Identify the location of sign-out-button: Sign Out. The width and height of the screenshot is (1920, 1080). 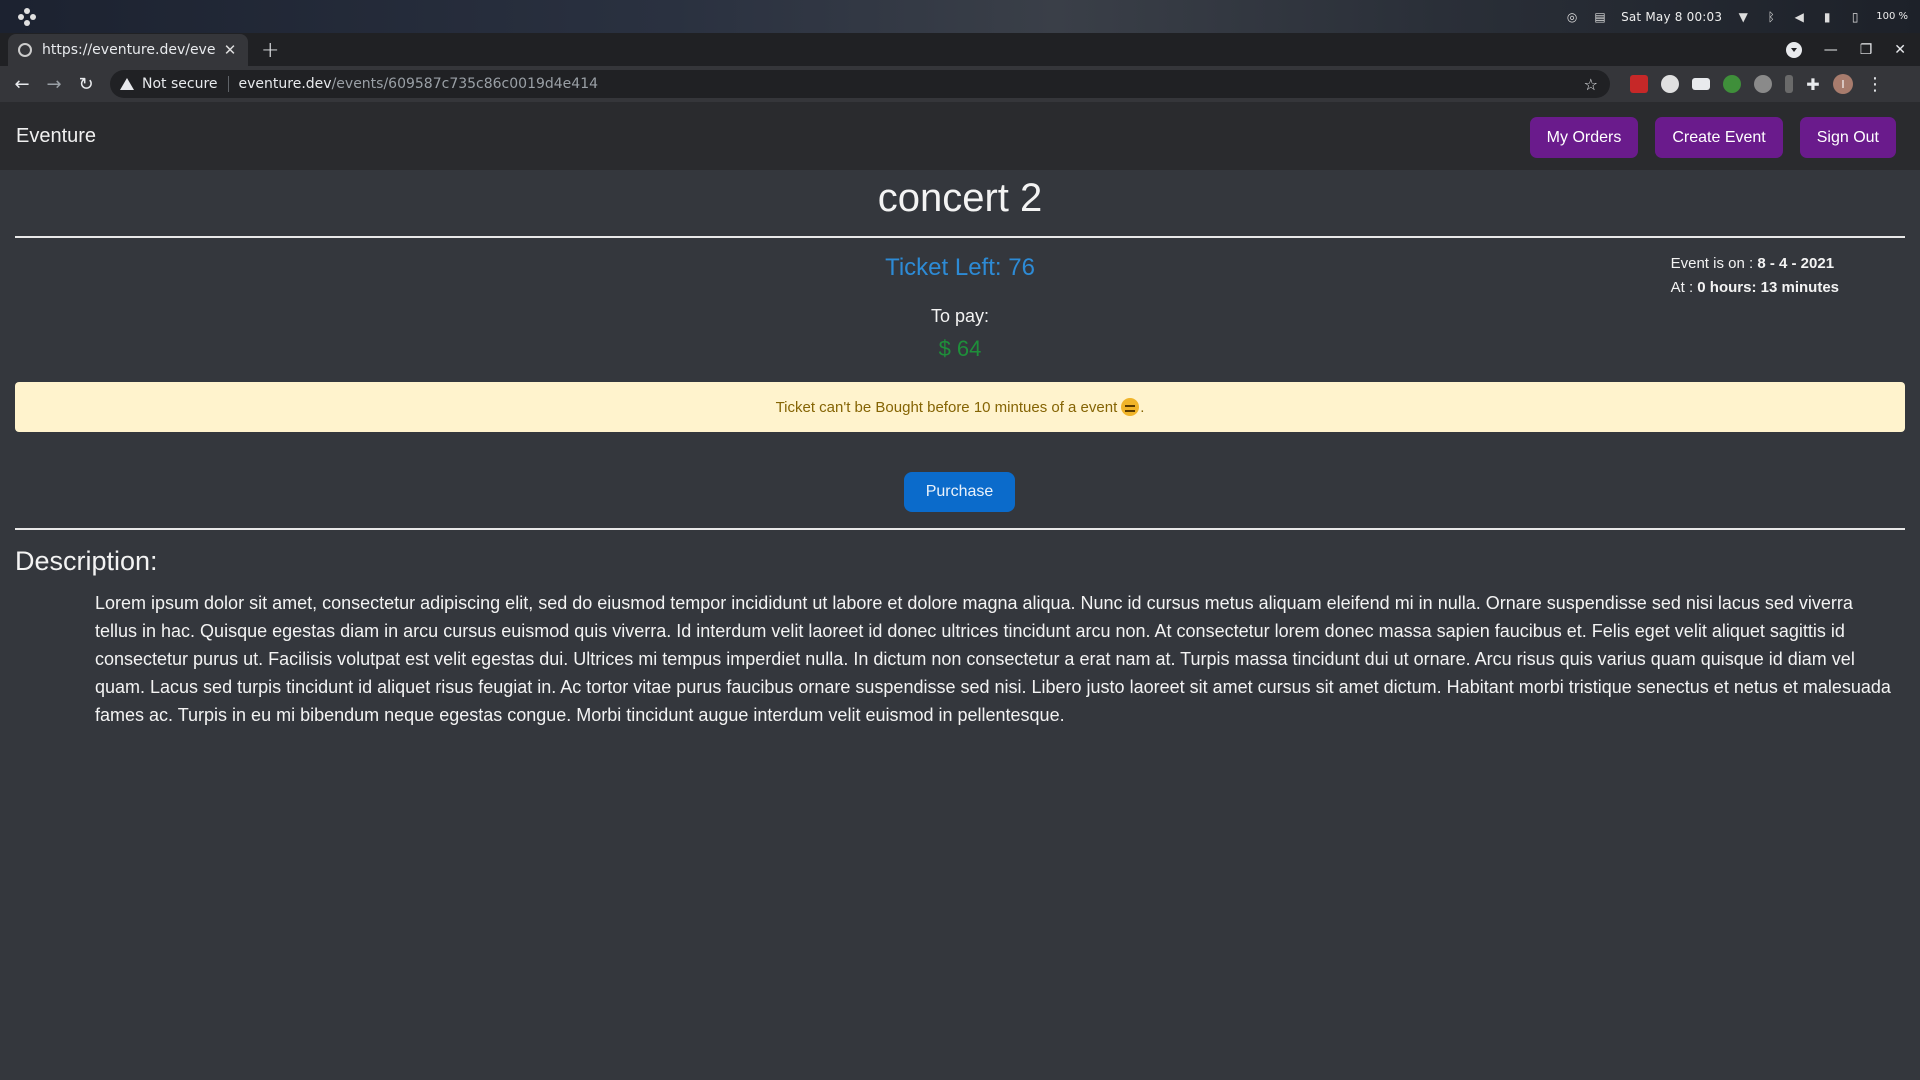
(1847, 137).